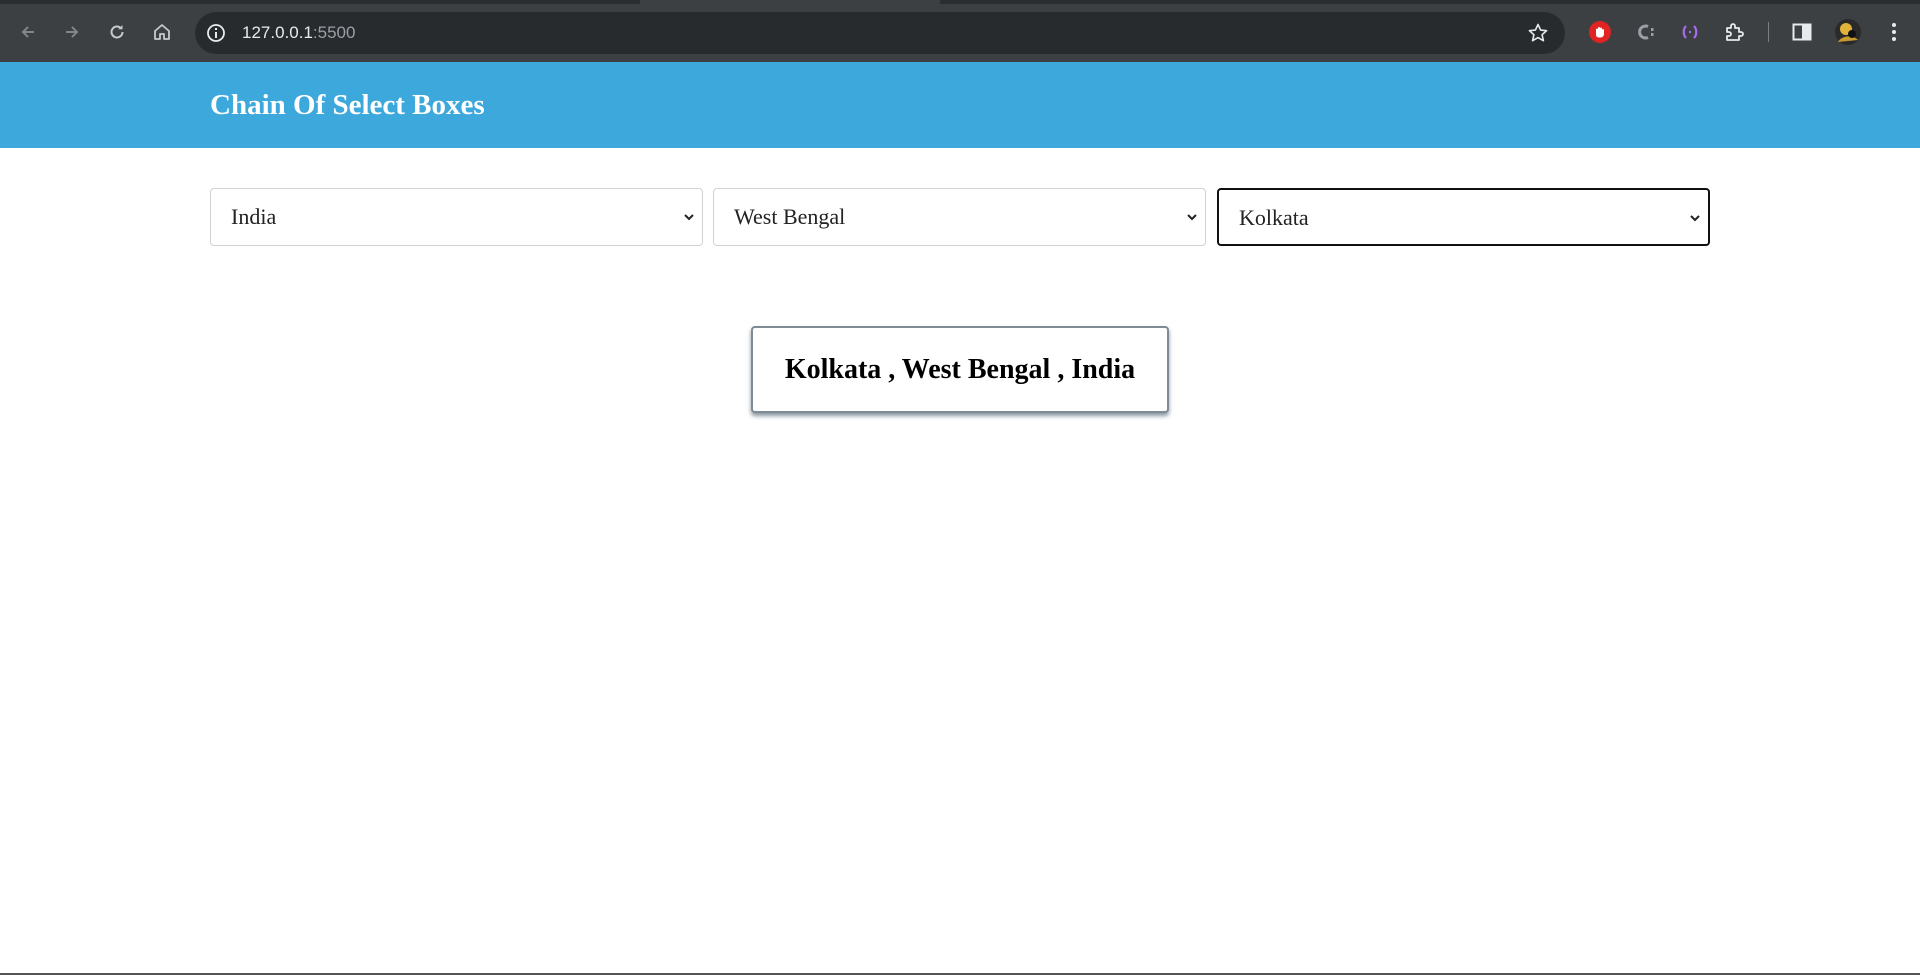 This screenshot has width=1920, height=975. I want to click on address-bar: 127.0.0.1:5500, so click(880, 33).